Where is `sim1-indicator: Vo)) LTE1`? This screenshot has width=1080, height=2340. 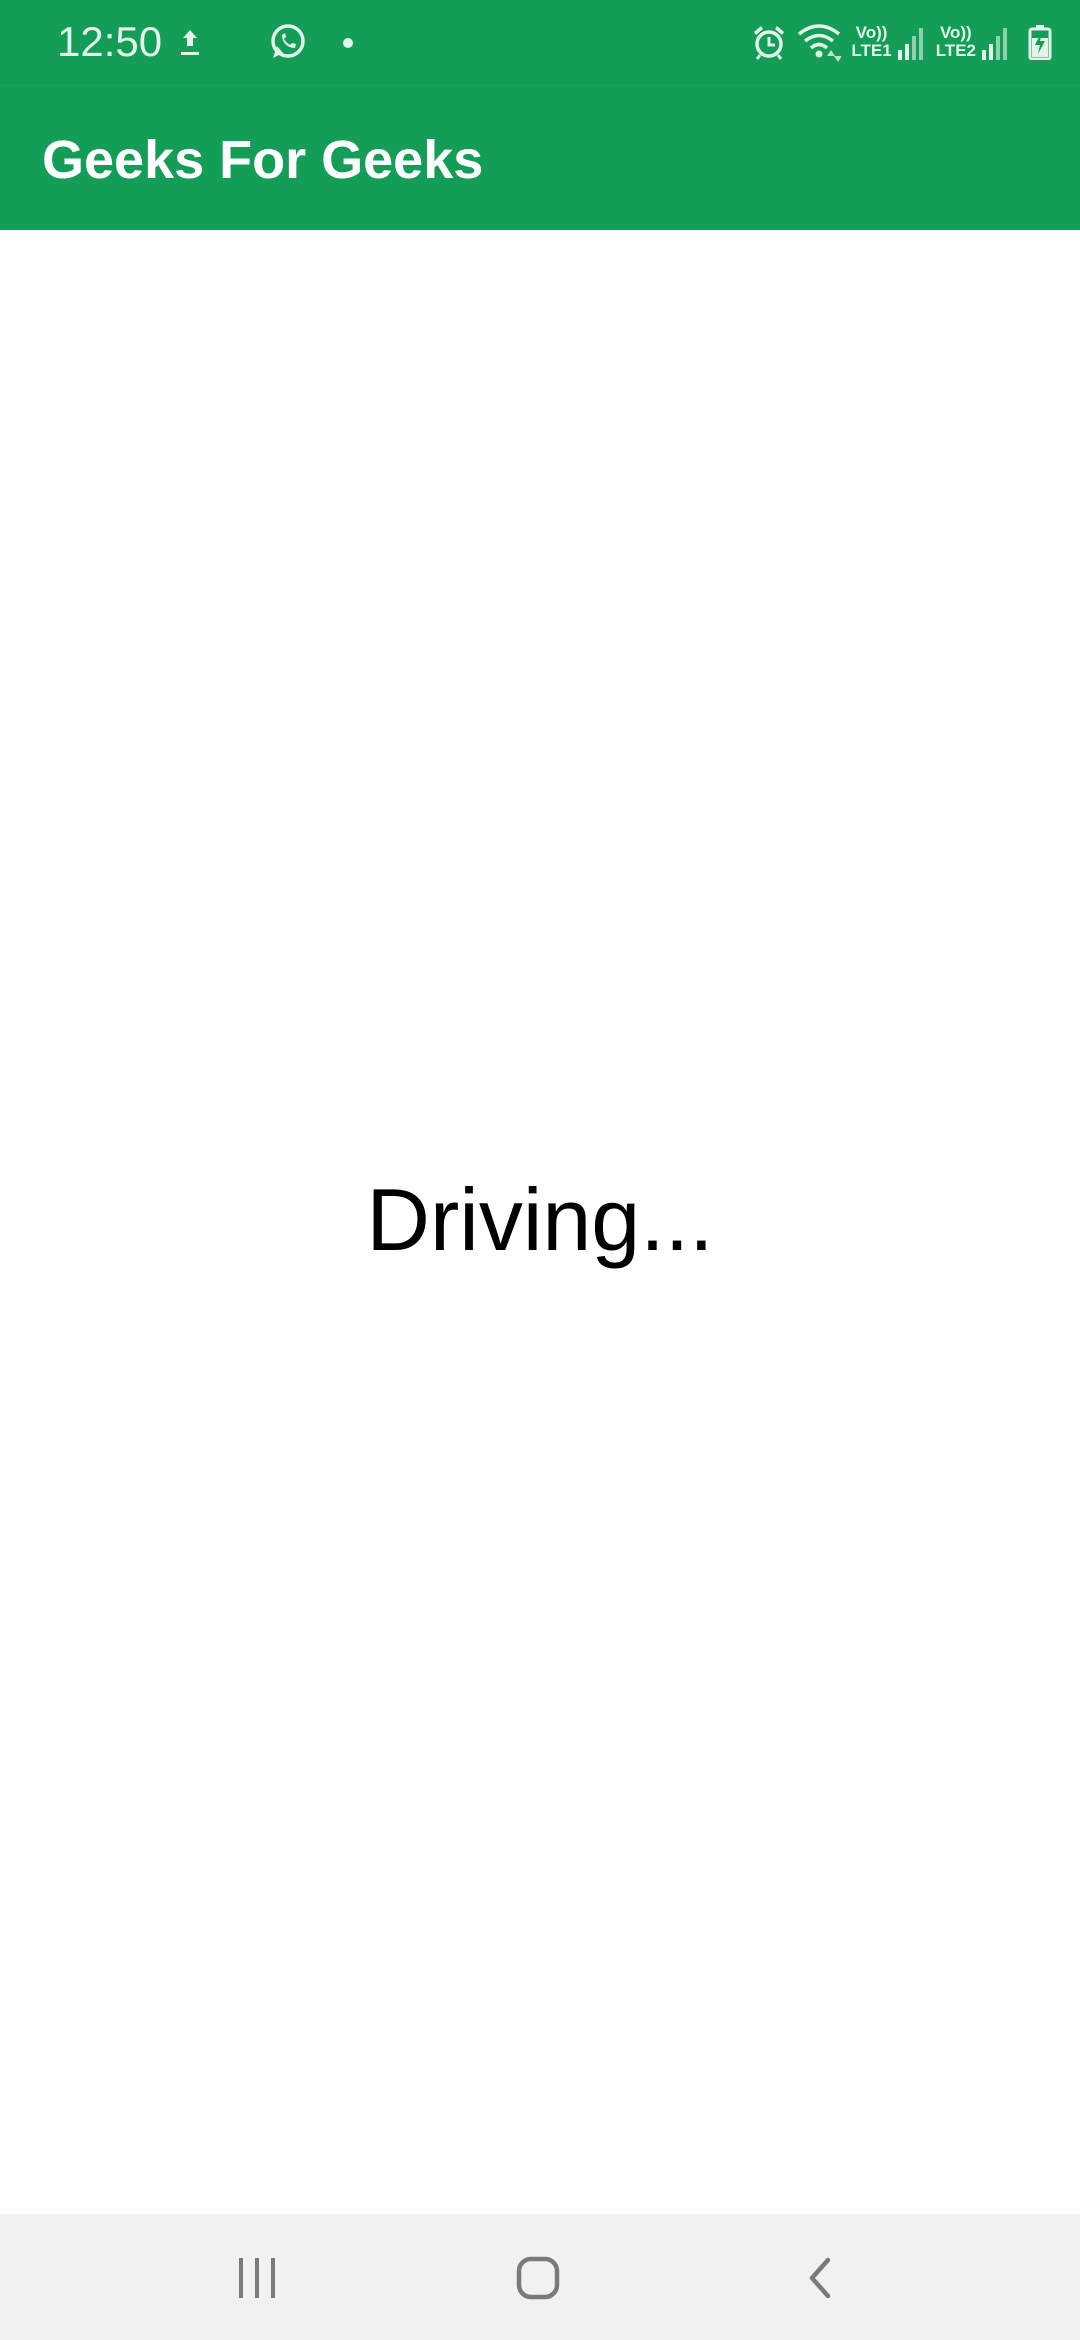
sim1-indicator: Vo)) LTE1 is located at coordinates (888, 42).